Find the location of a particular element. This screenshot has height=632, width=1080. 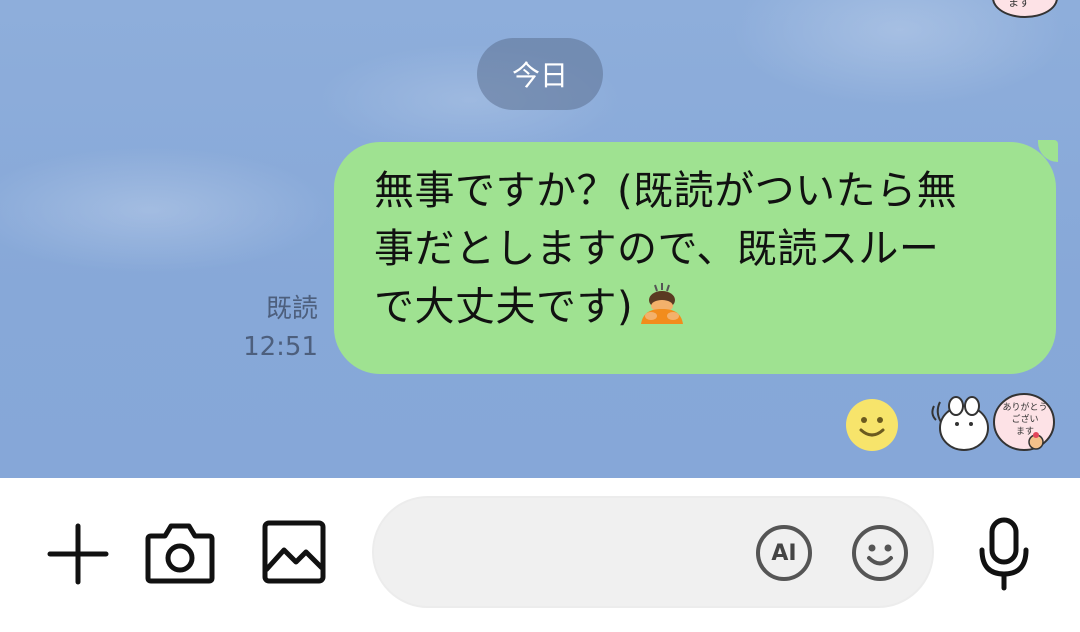

ai-button: AI is located at coordinates (784, 553).